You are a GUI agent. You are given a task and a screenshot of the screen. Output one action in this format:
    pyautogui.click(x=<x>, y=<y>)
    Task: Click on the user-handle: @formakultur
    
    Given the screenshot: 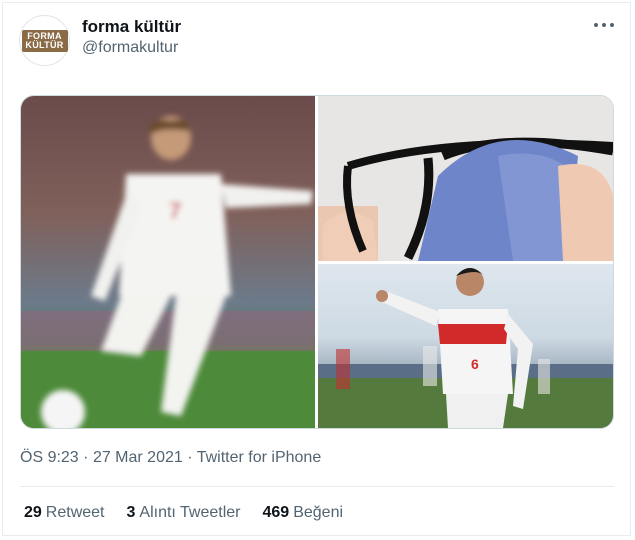 What is the action you would take?
    pyautogui.click(x=130, y=48)
    